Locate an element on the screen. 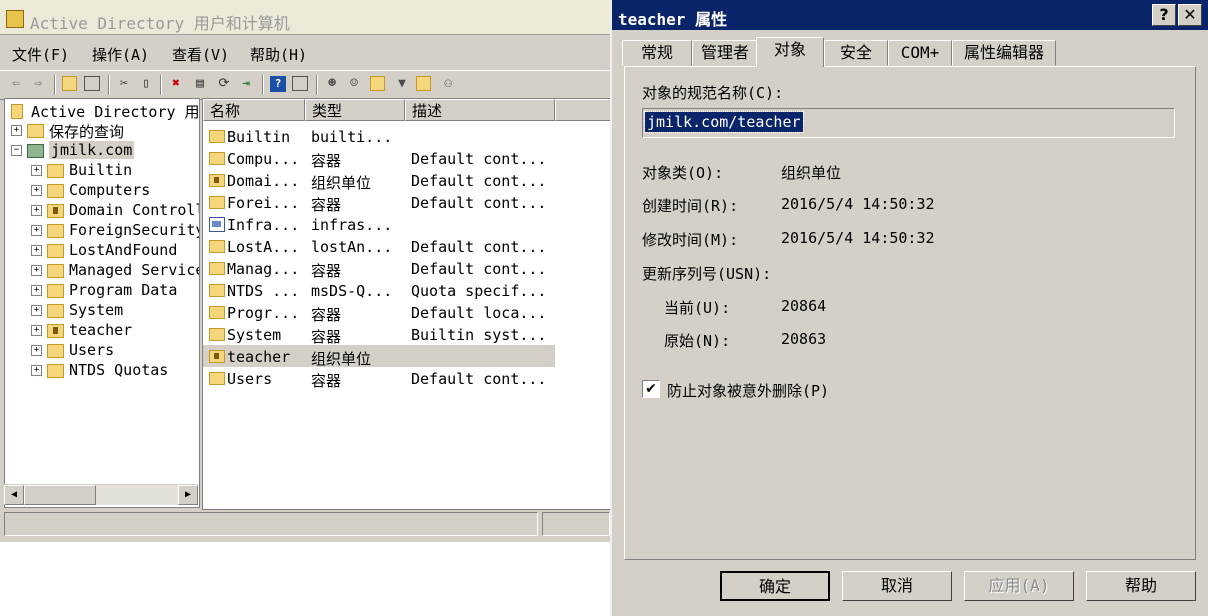  new-group-icon: ☺ is located at coordinates (354, 84).